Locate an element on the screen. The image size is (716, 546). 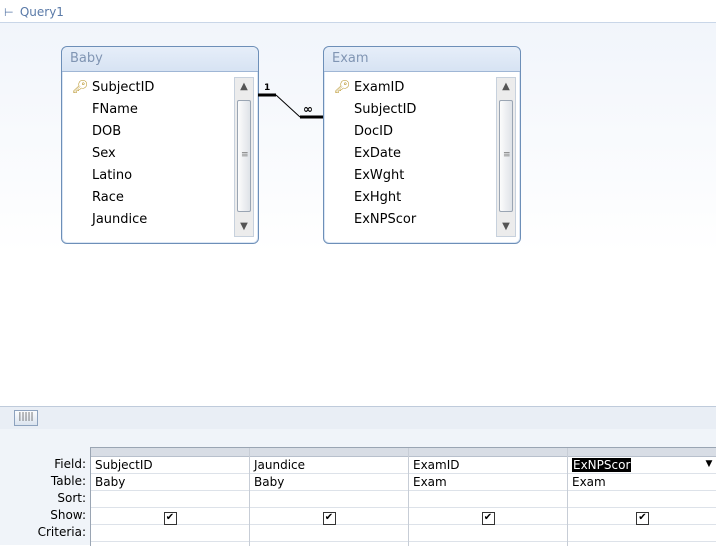
field-value: ExNPScor is located at coordinates (602, 465).